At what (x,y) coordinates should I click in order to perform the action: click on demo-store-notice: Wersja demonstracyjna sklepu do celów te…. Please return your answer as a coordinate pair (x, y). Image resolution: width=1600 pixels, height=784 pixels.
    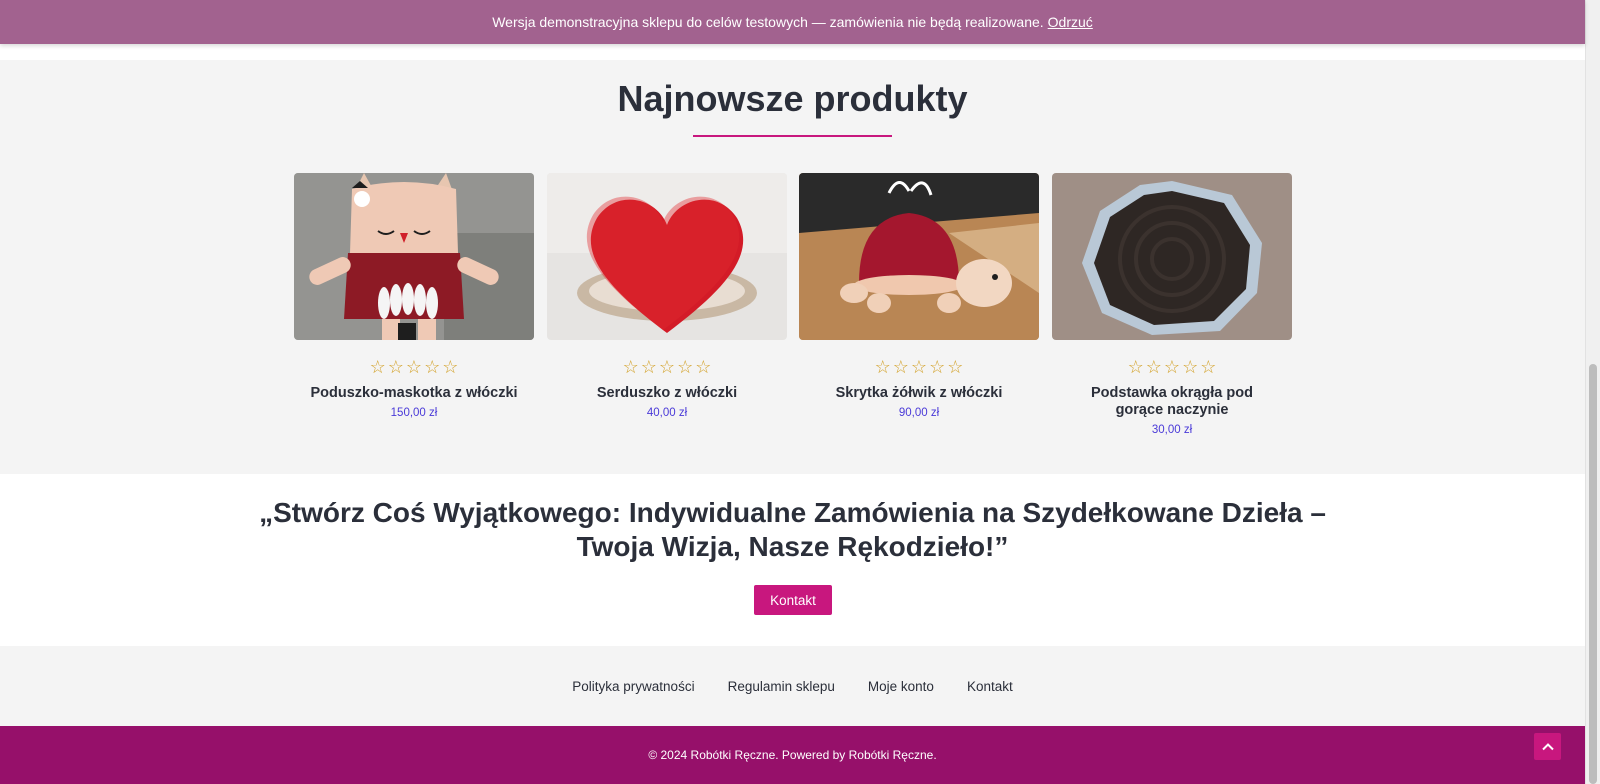
    Looking at the image, I should click on (792, 22).